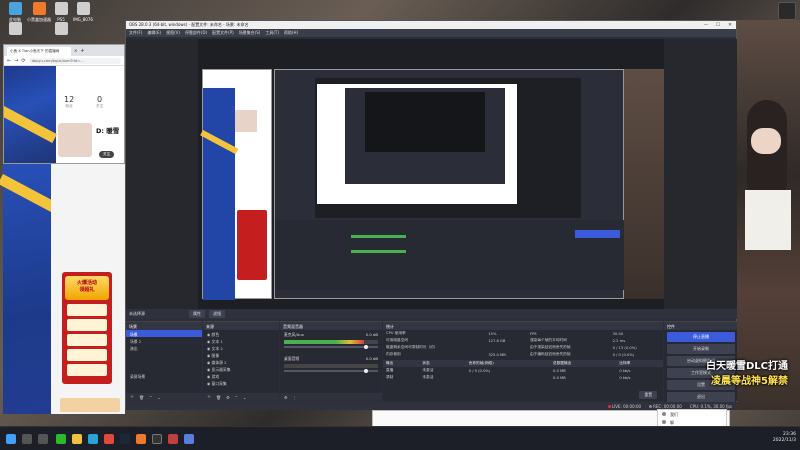  Describe the element at coordinates (109, 439) in the screenshot. I see `chrome-icon` at that location.